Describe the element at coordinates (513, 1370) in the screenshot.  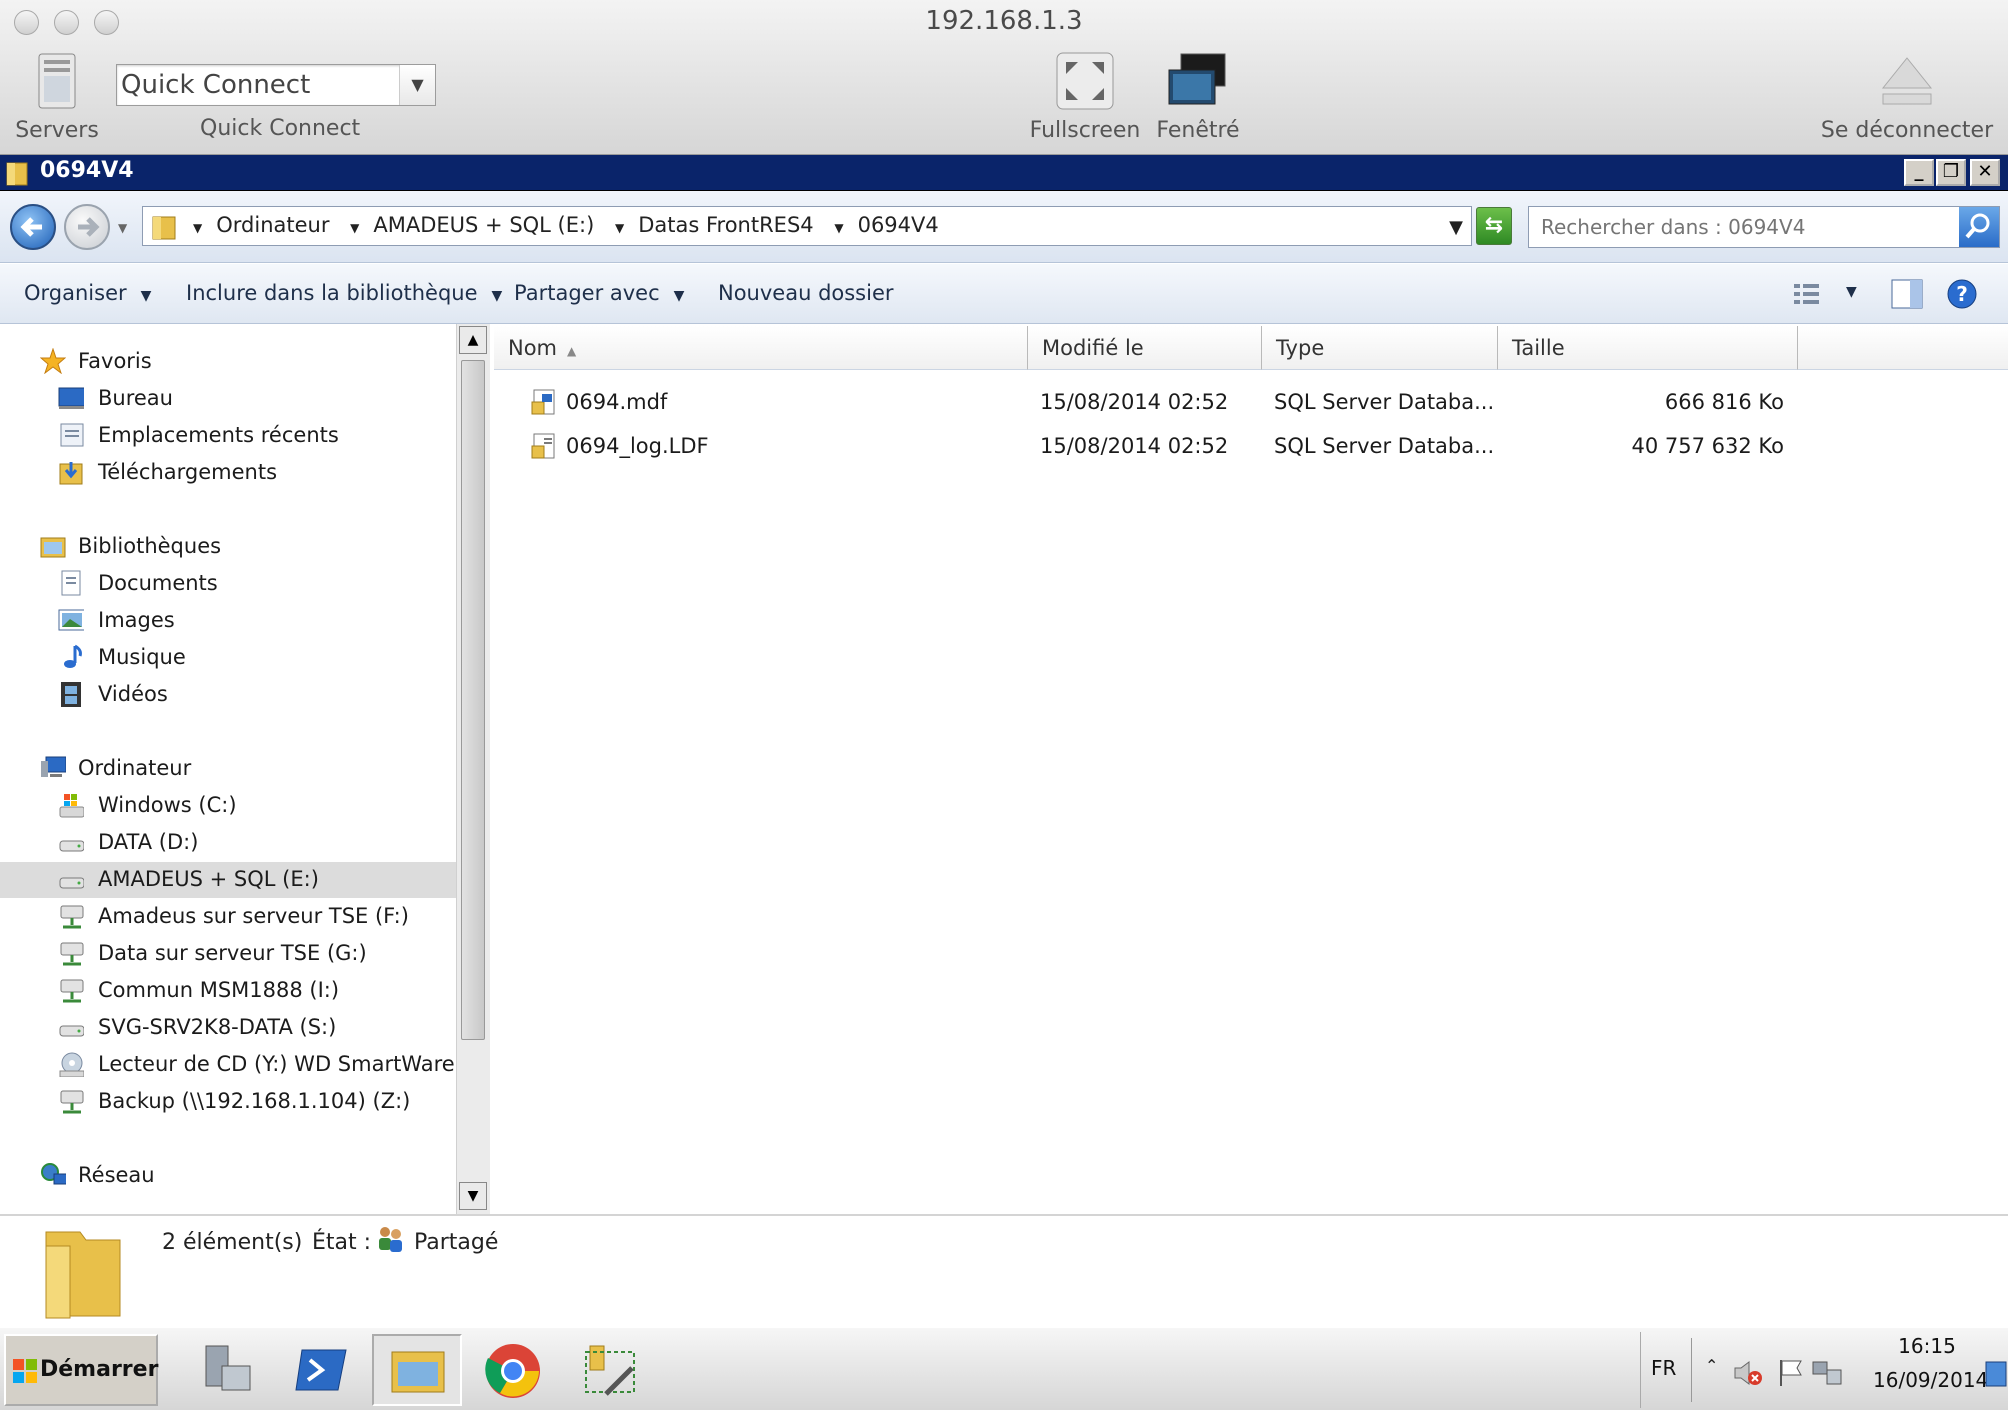
I see `taskbar-chrome` at that location.